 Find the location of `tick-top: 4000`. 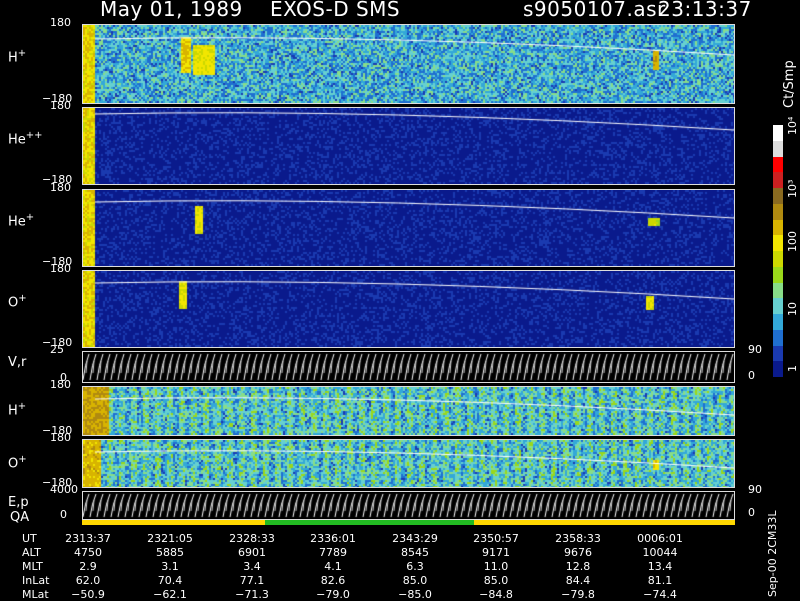

tick-top: 4000 is located at coordinates (64, 489).